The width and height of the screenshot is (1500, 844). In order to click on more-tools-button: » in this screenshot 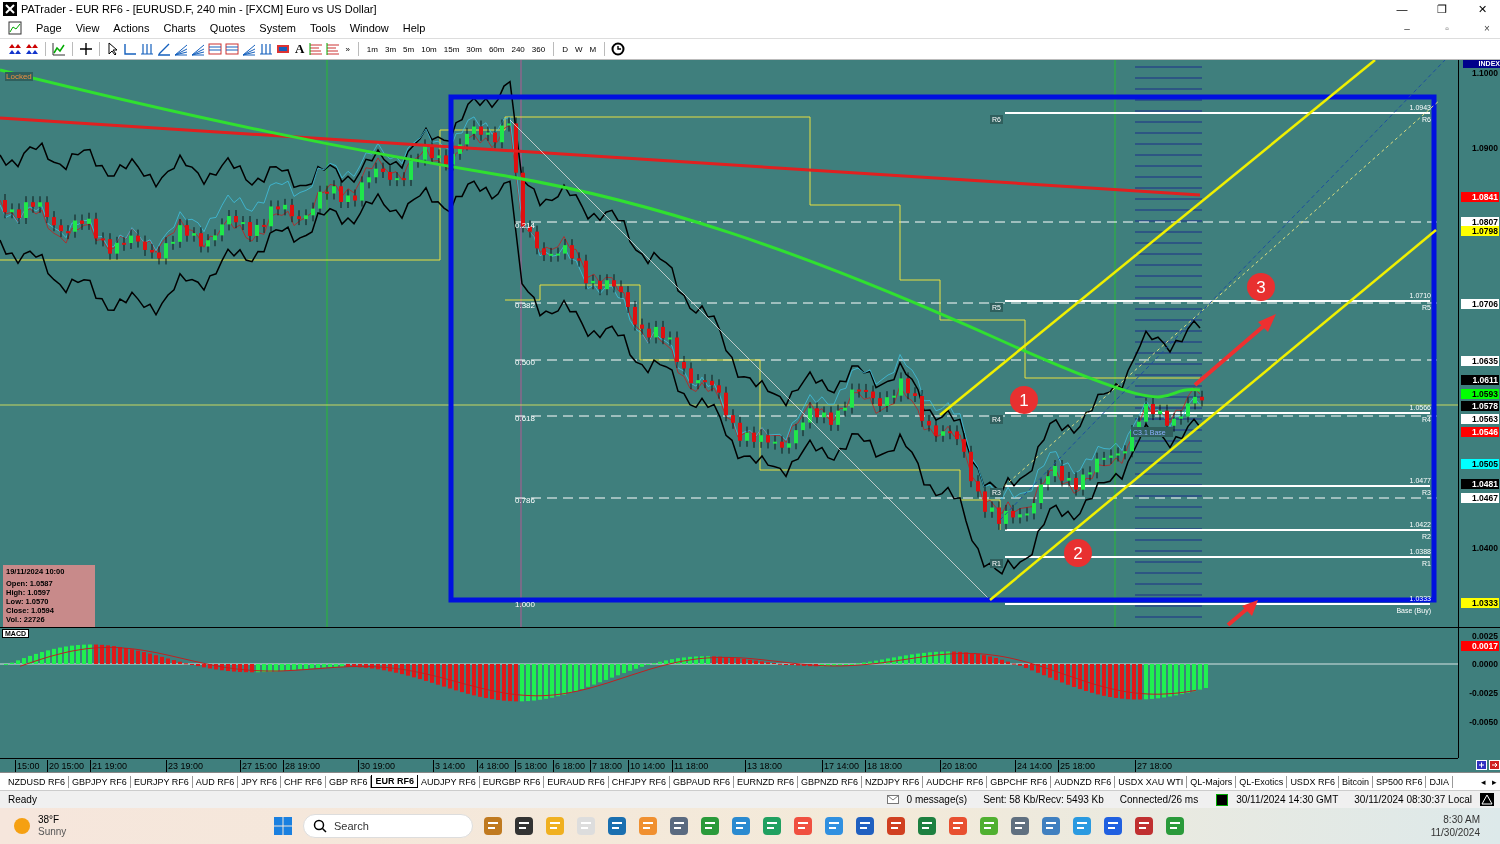, I will do `click(347, 49)`.